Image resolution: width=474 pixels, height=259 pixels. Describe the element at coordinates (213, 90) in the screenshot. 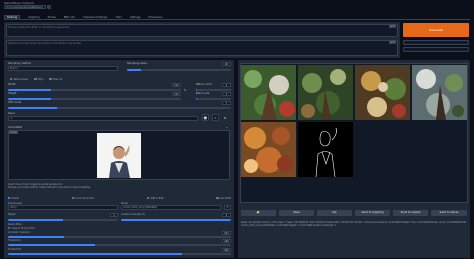

I see `batch-count-slider` at that location.